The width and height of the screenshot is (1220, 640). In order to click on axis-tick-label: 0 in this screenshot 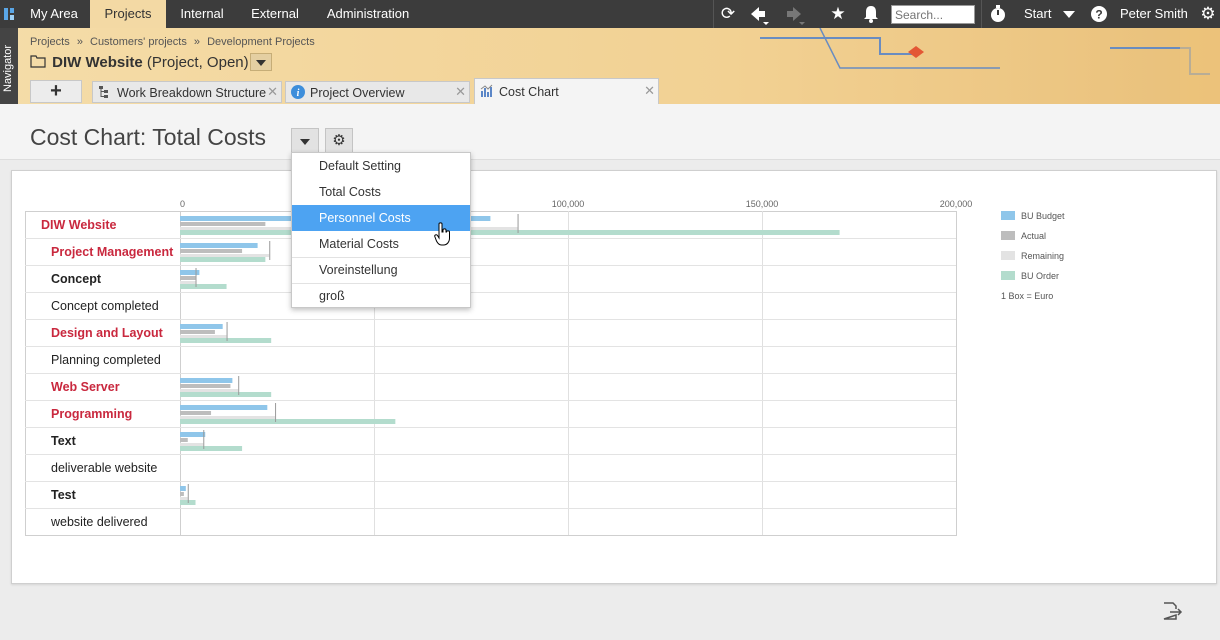, I will do `click(182, 204)`.